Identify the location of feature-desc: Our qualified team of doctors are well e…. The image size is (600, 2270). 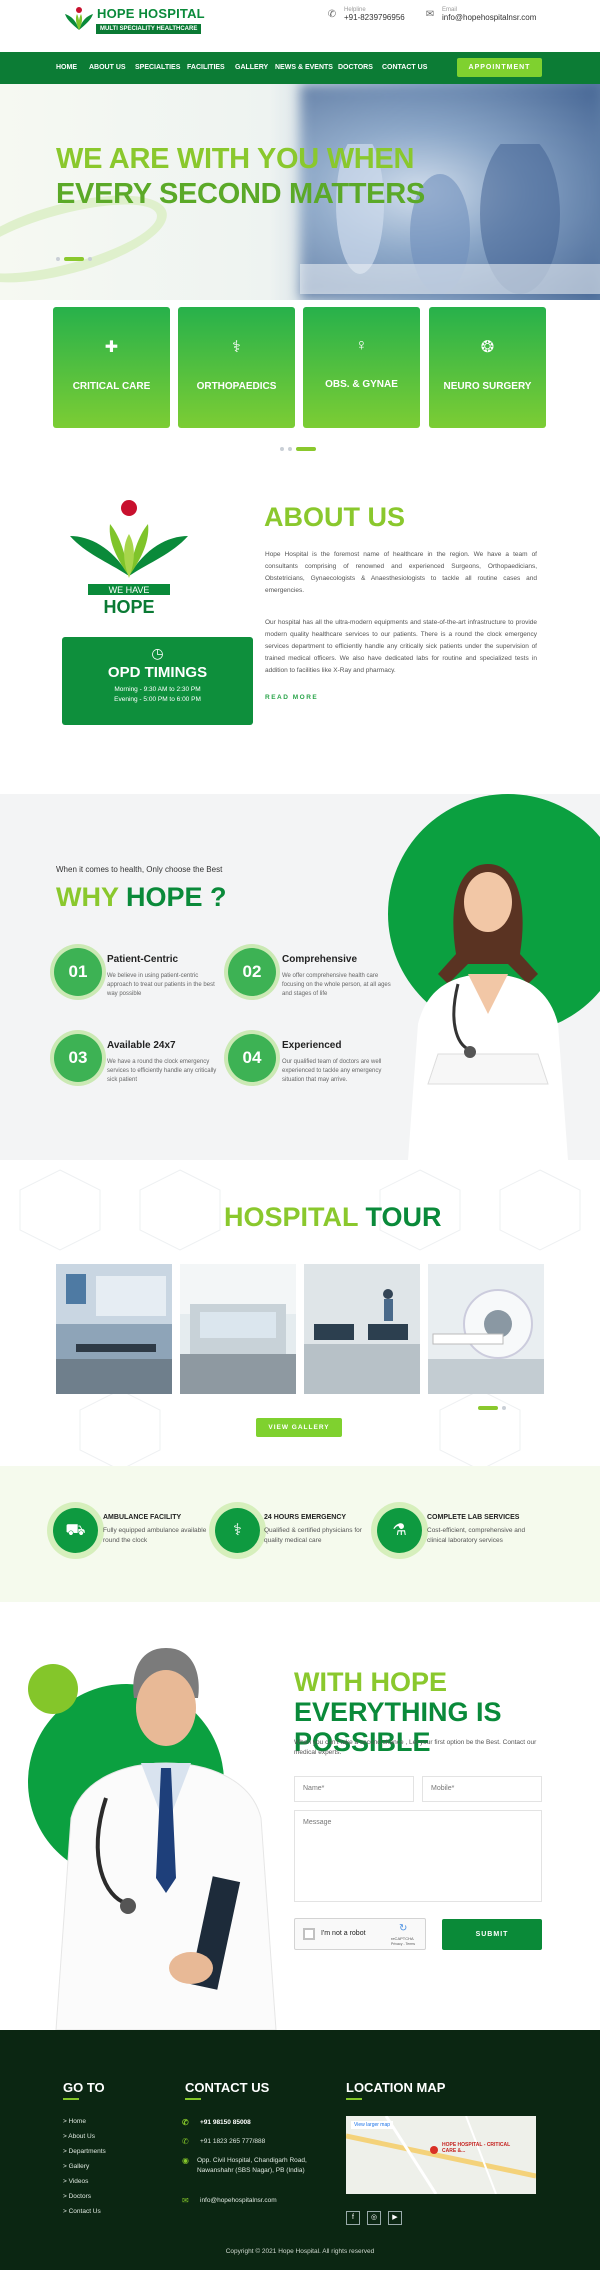
(332, 1071).